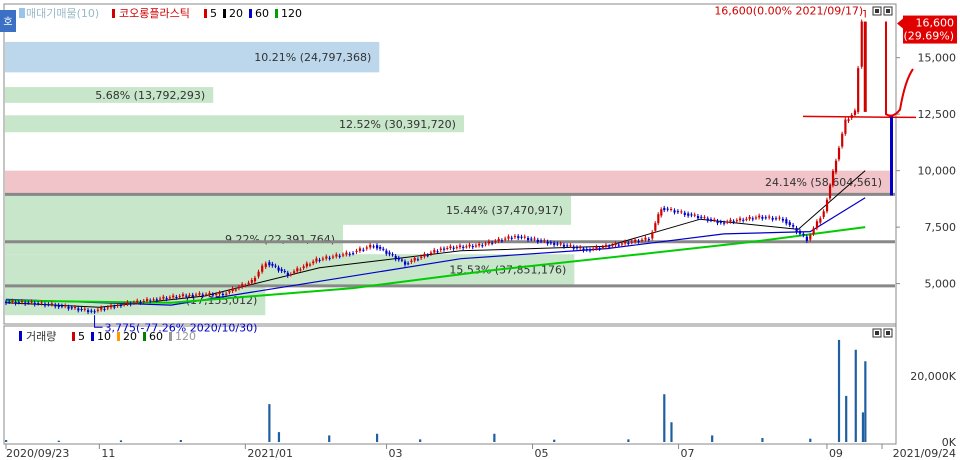 The width and height of the screenshot is (960, 460). I want to click on x-tick-label: 03, so click(396, 453).